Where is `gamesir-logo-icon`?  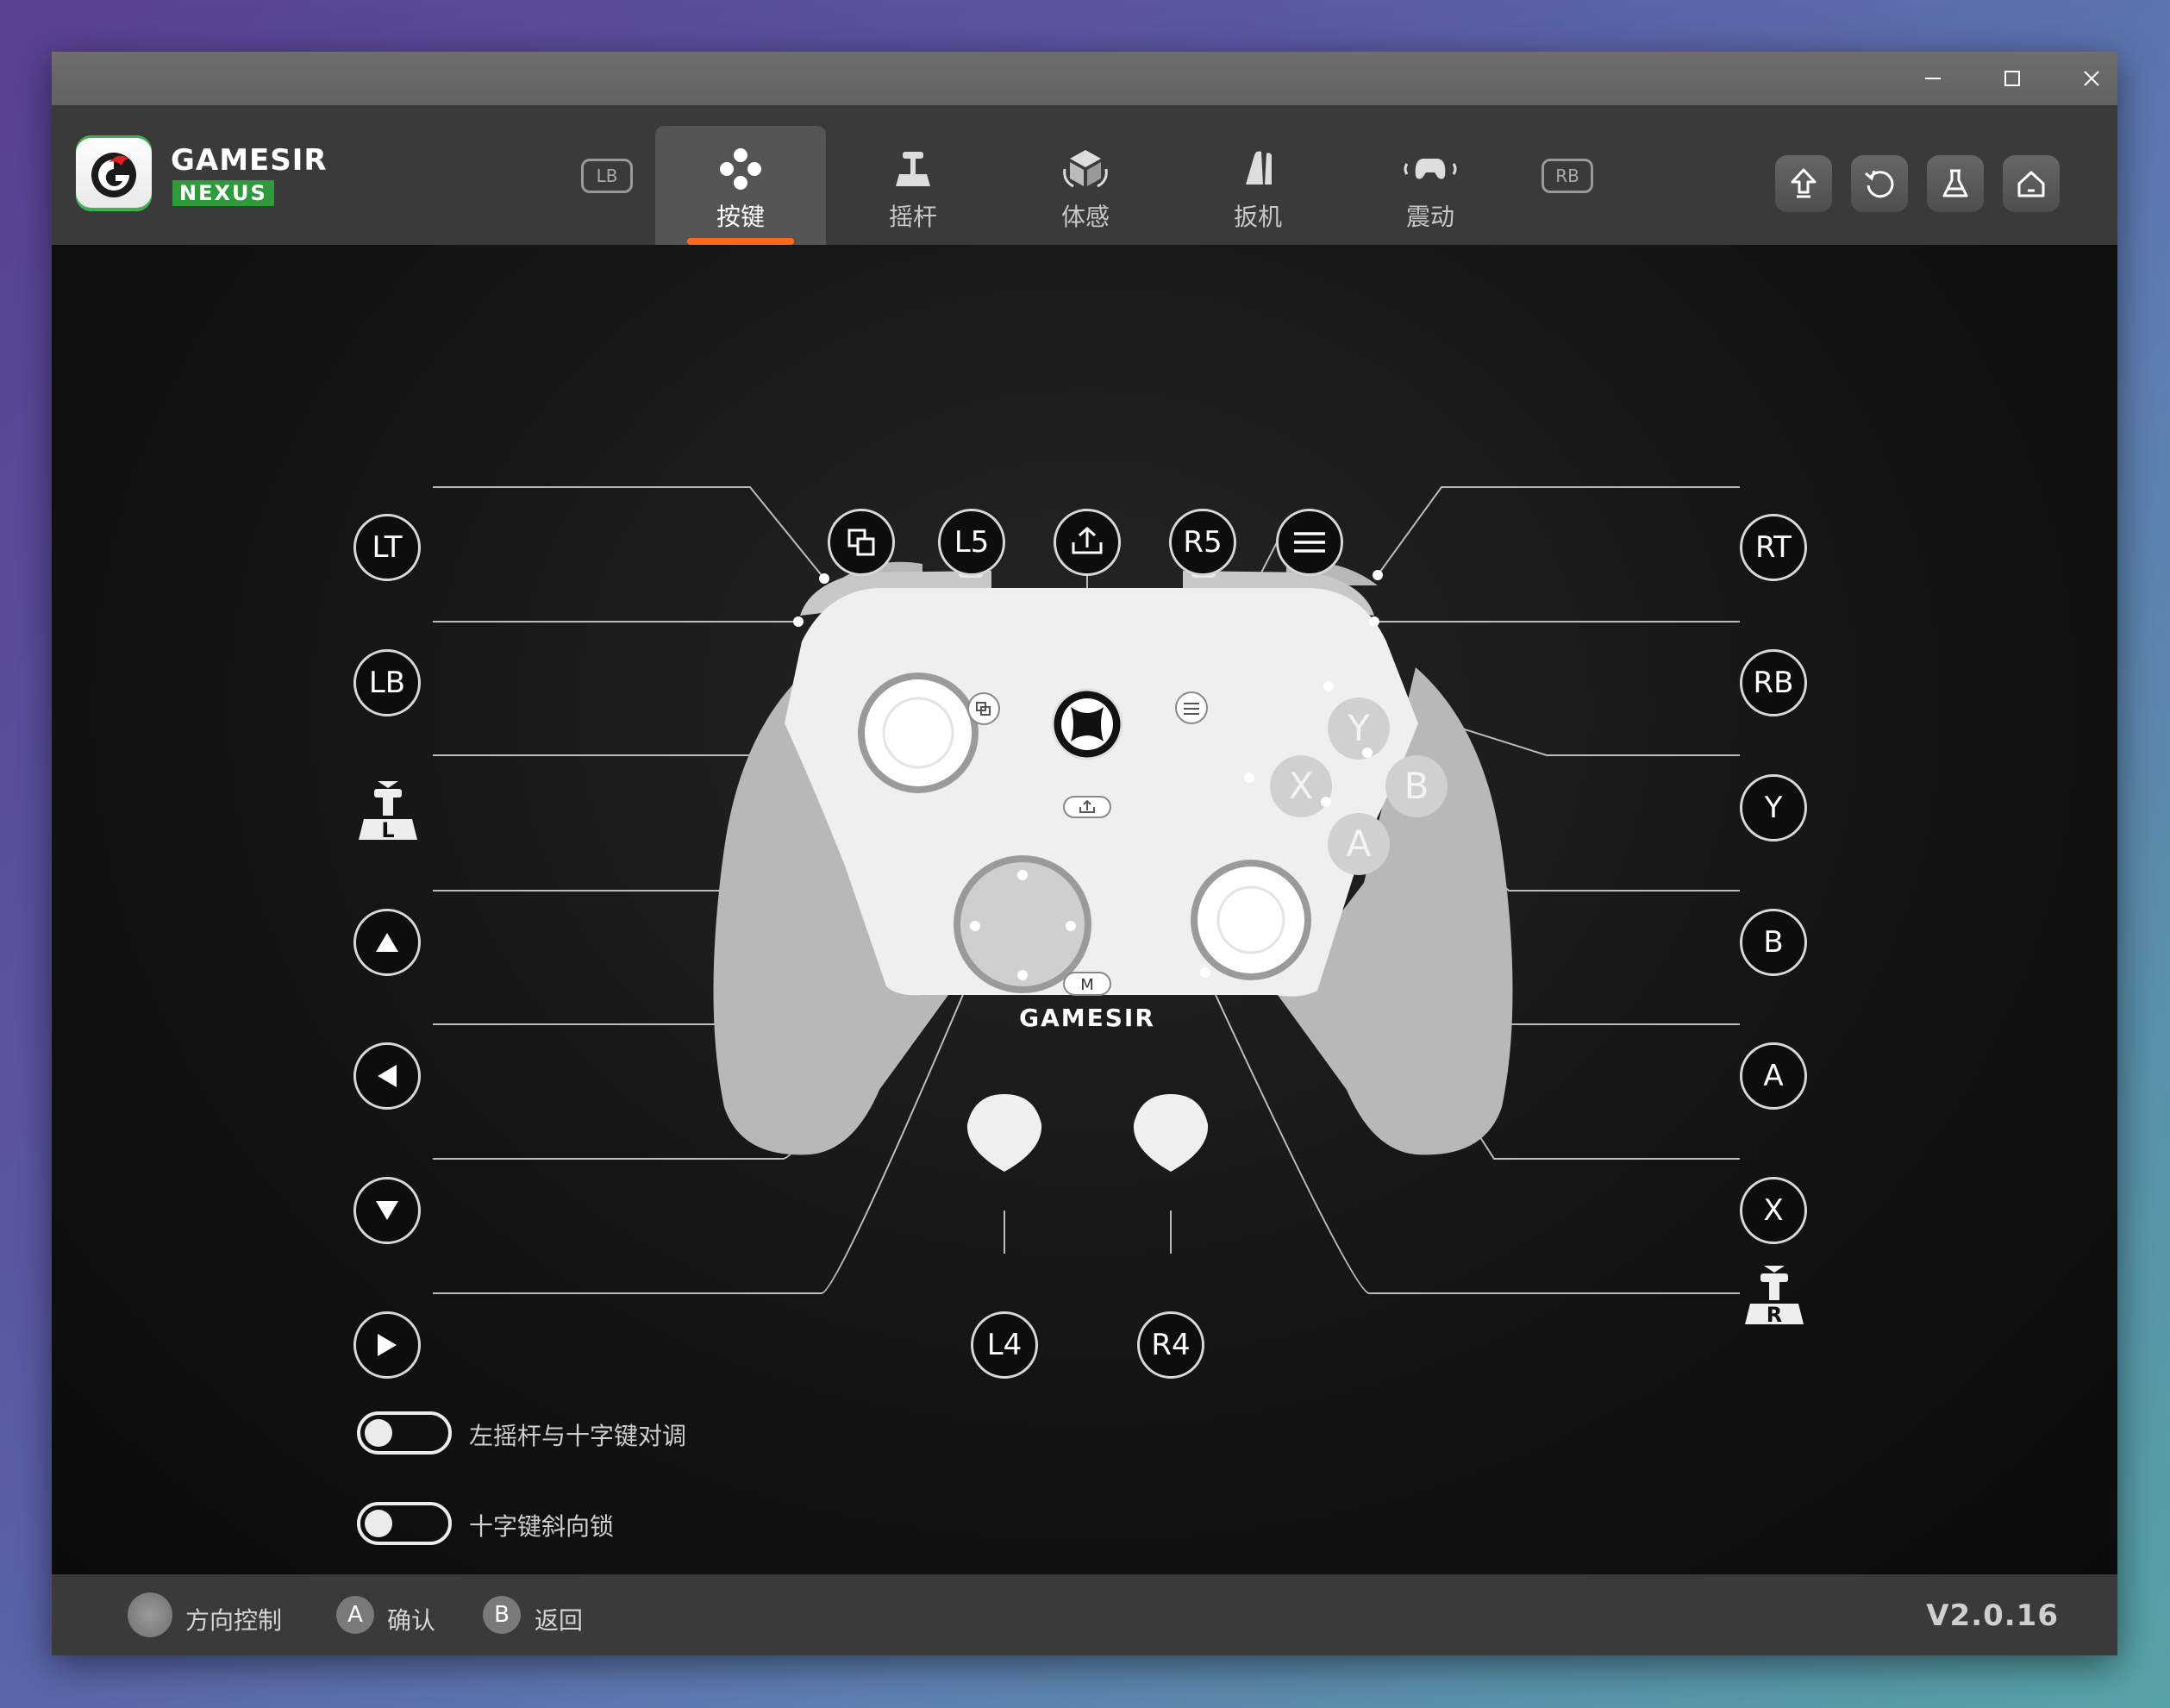 gamesir-logo-icon is located at coordinates (113, 175).